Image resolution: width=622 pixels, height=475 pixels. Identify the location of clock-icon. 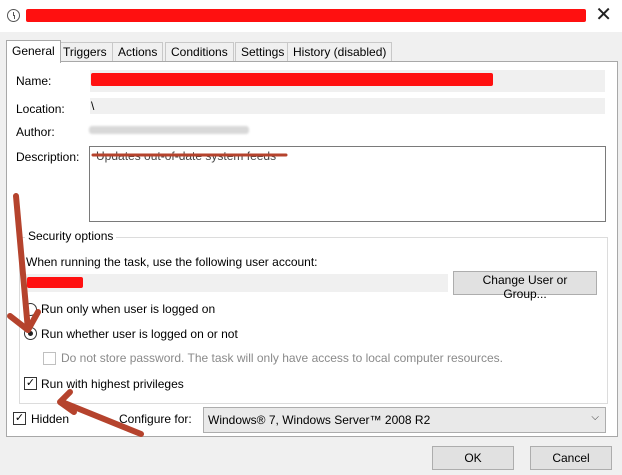
(13, 15).